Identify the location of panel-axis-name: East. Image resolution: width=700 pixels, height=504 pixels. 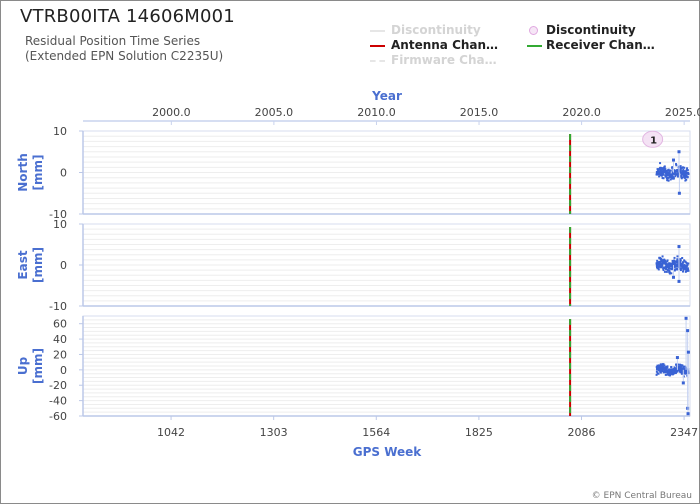
(23, 264).